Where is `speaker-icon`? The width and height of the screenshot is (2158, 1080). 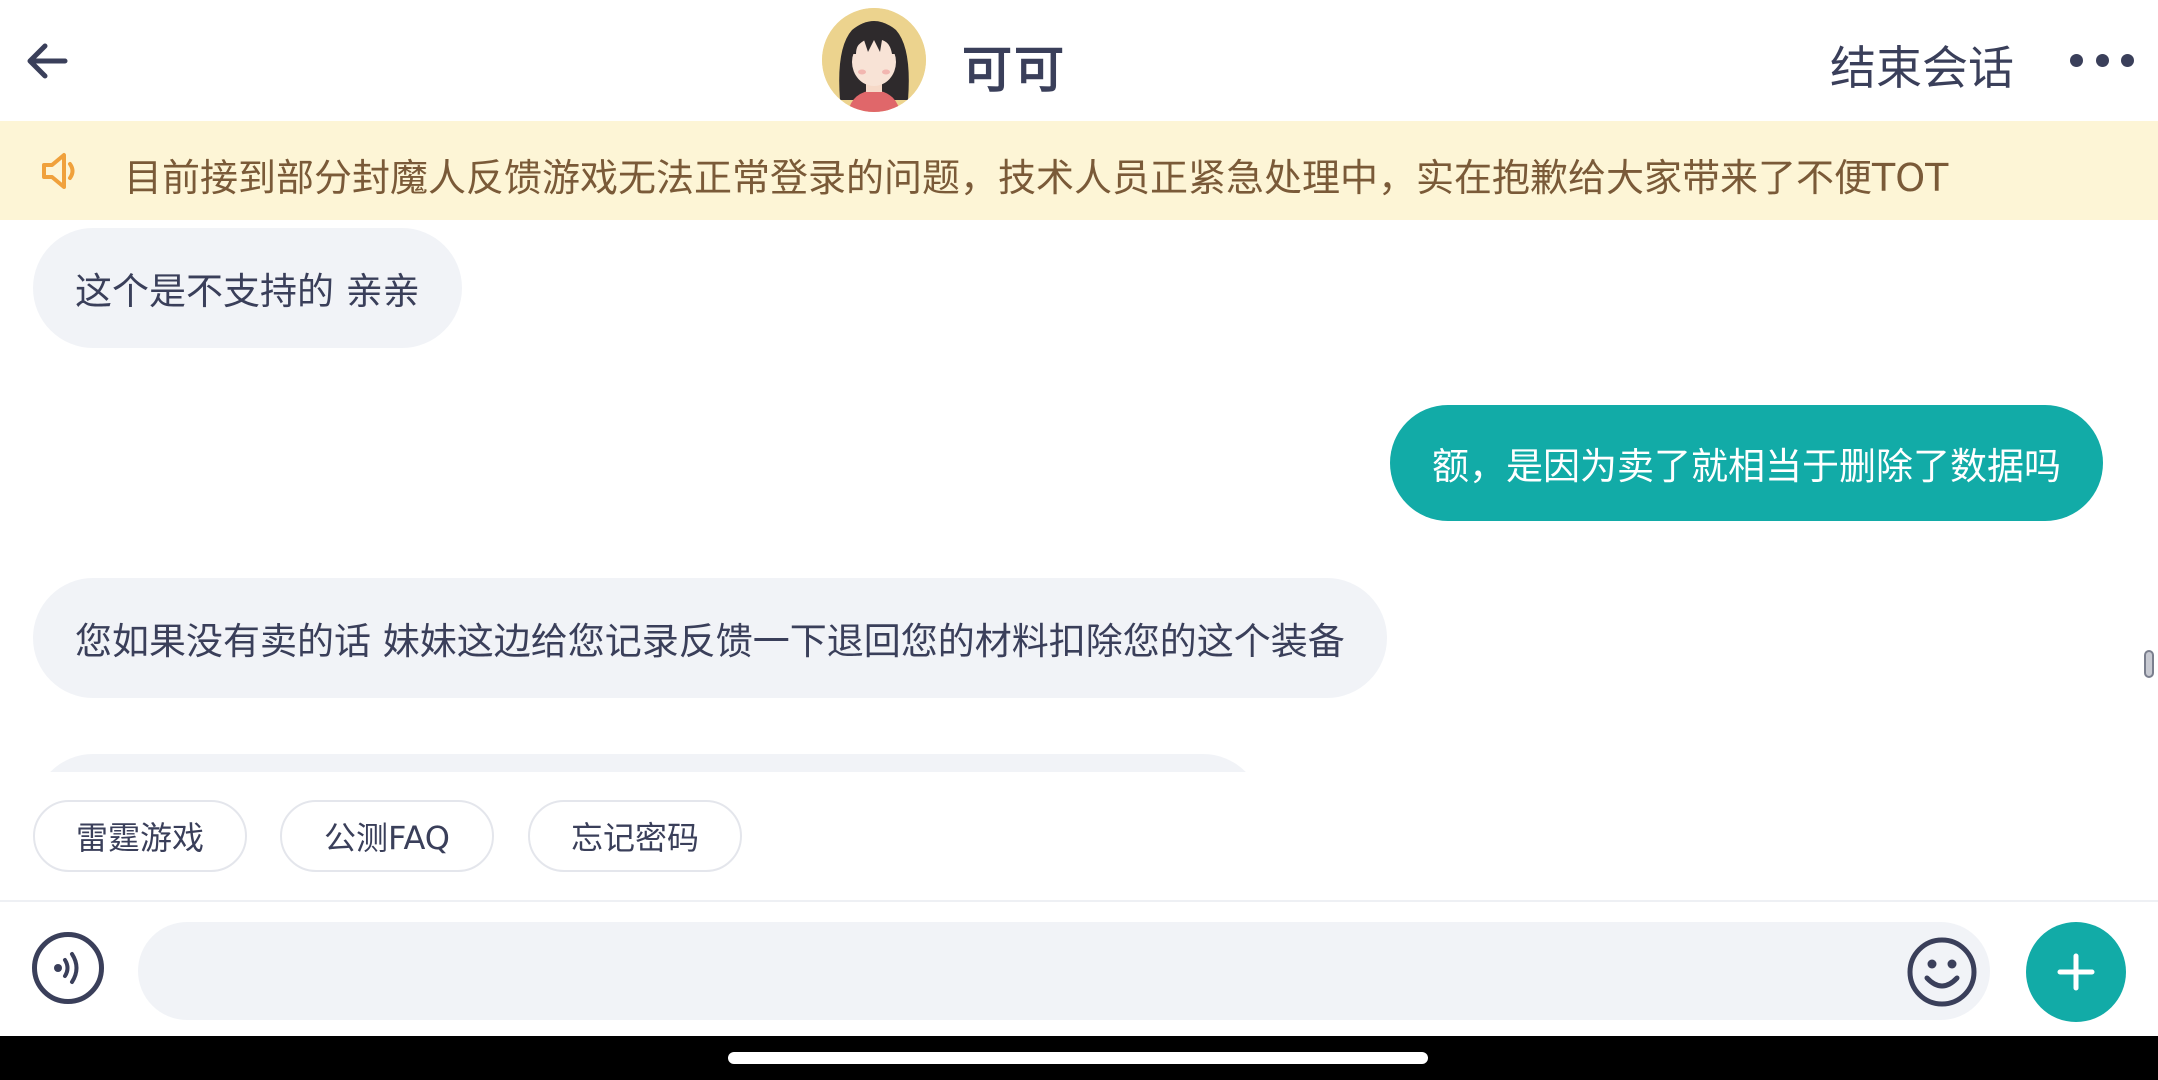 speaker-icon is located at coordinates (58, 171).